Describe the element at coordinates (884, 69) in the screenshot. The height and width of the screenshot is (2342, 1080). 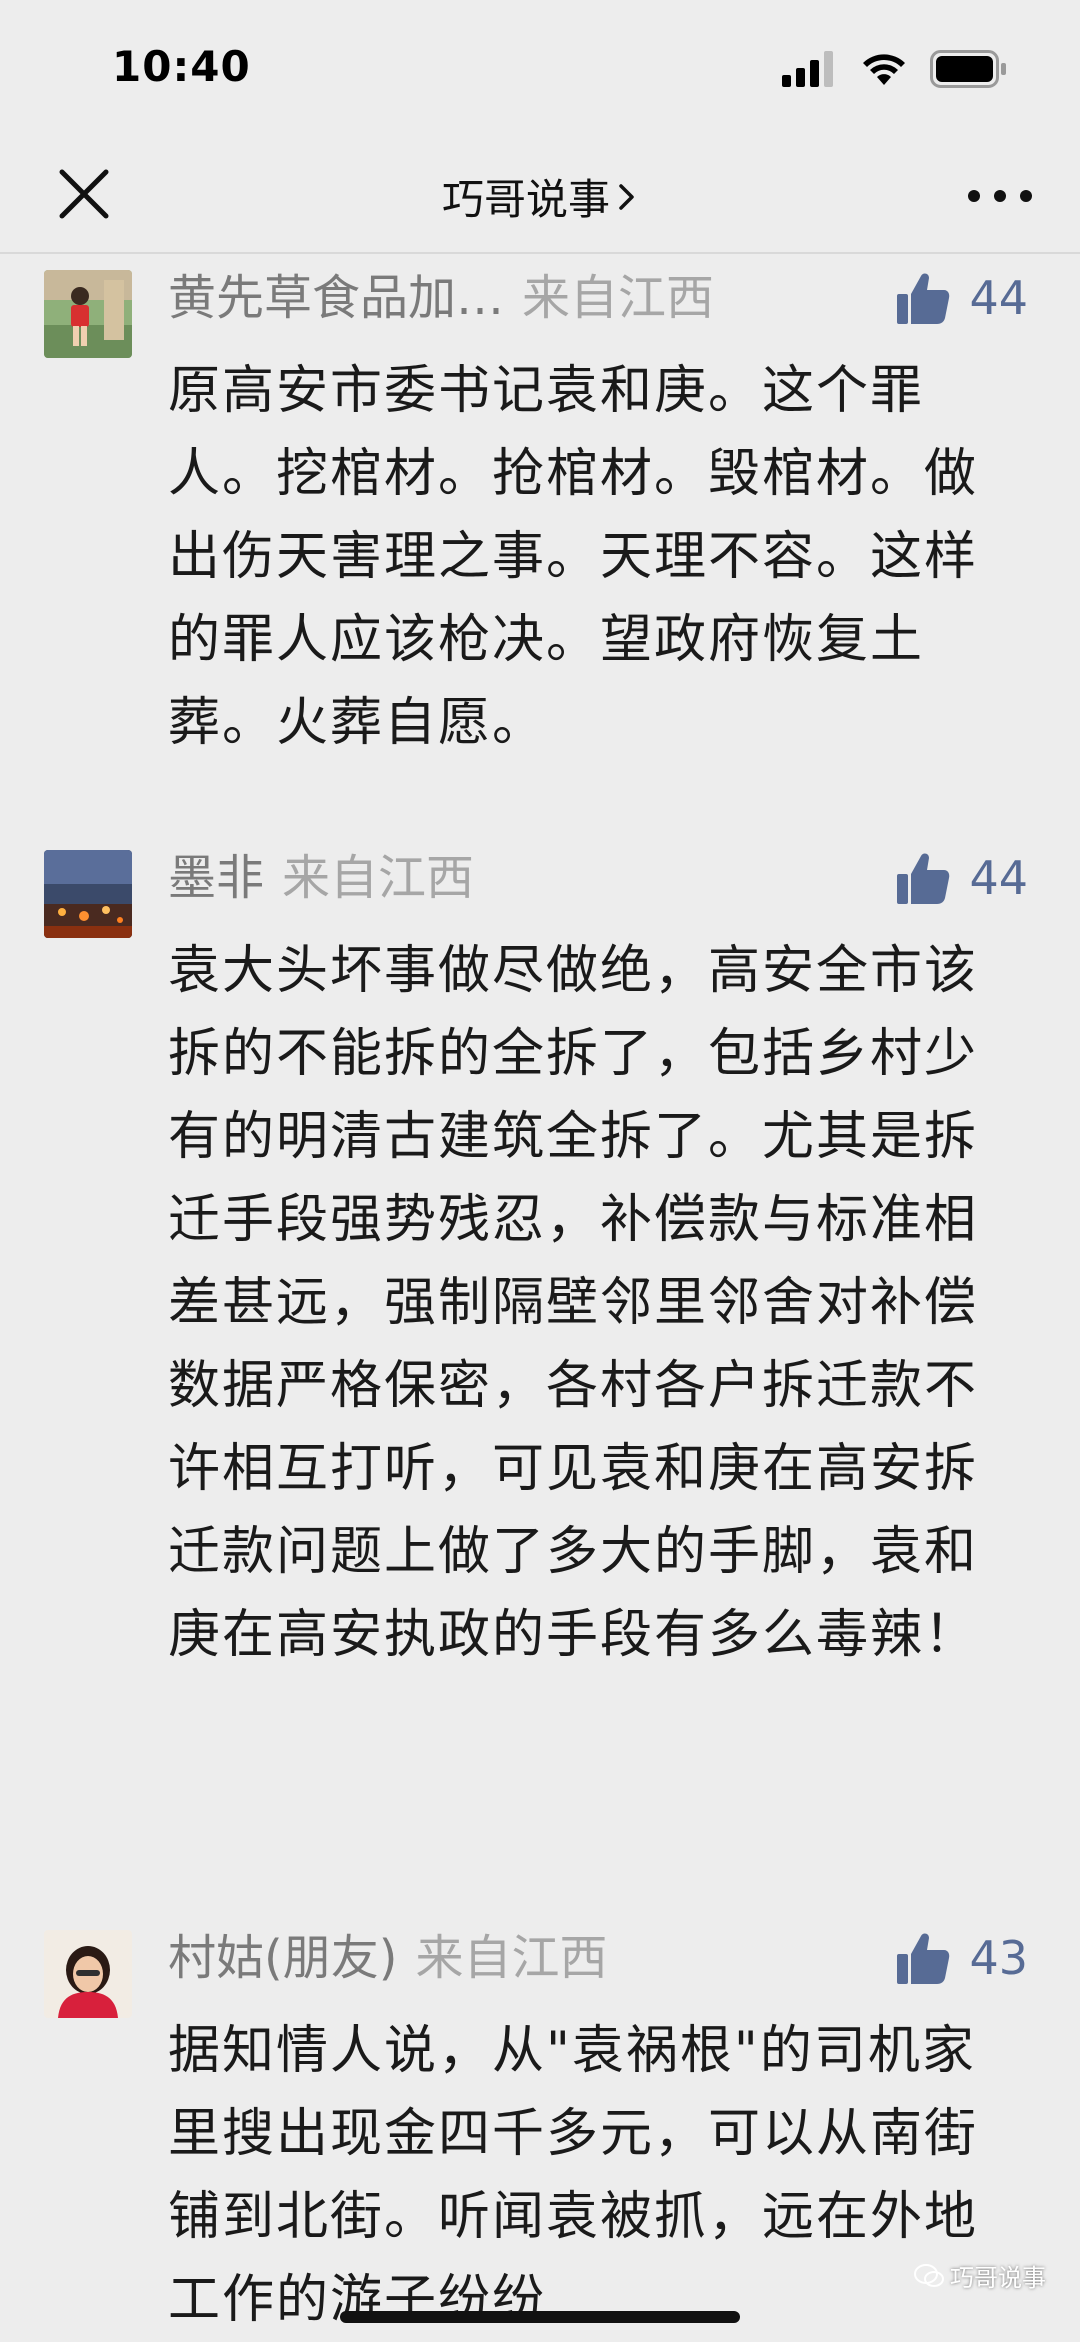
I see `wifi-icon` at that location.